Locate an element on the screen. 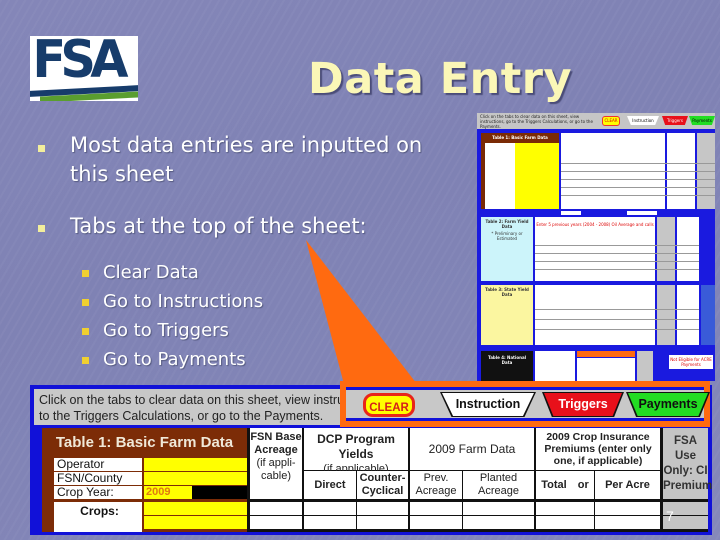  triggers-tab: Triggers is located at coordinates (583, 404).